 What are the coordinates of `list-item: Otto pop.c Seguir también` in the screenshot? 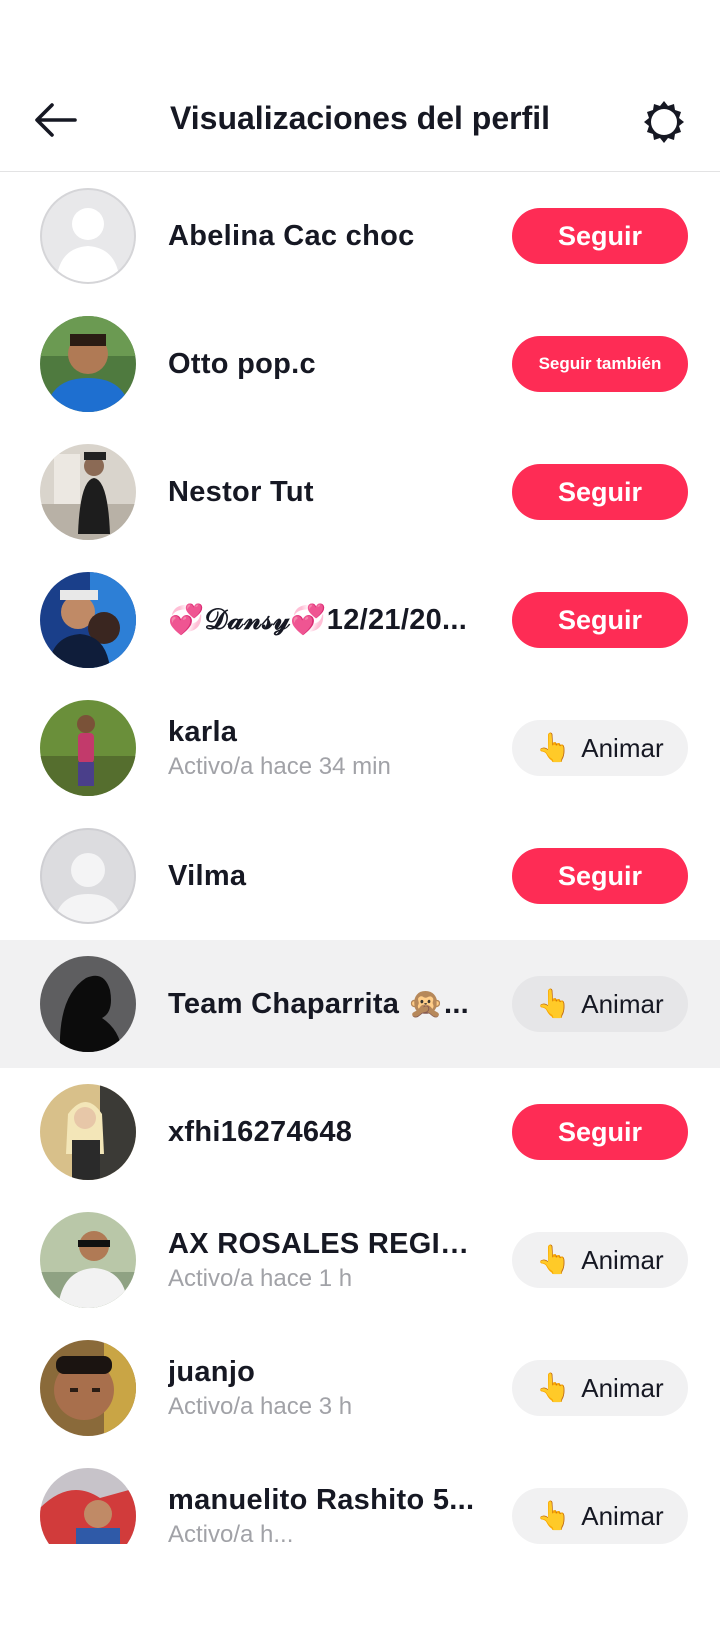 It's located at (360, 364).